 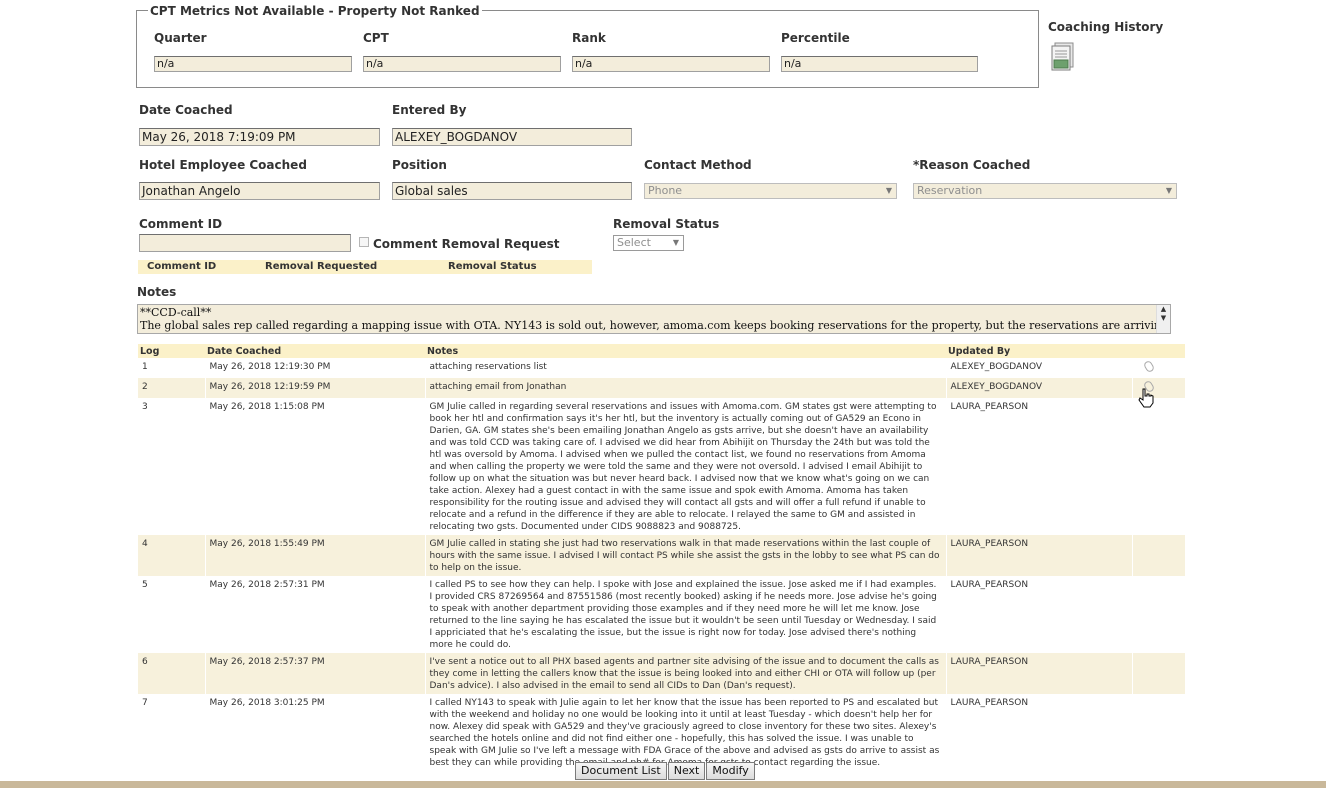 I want to click on cpt-field: n/a, so click(x=462, y=64).